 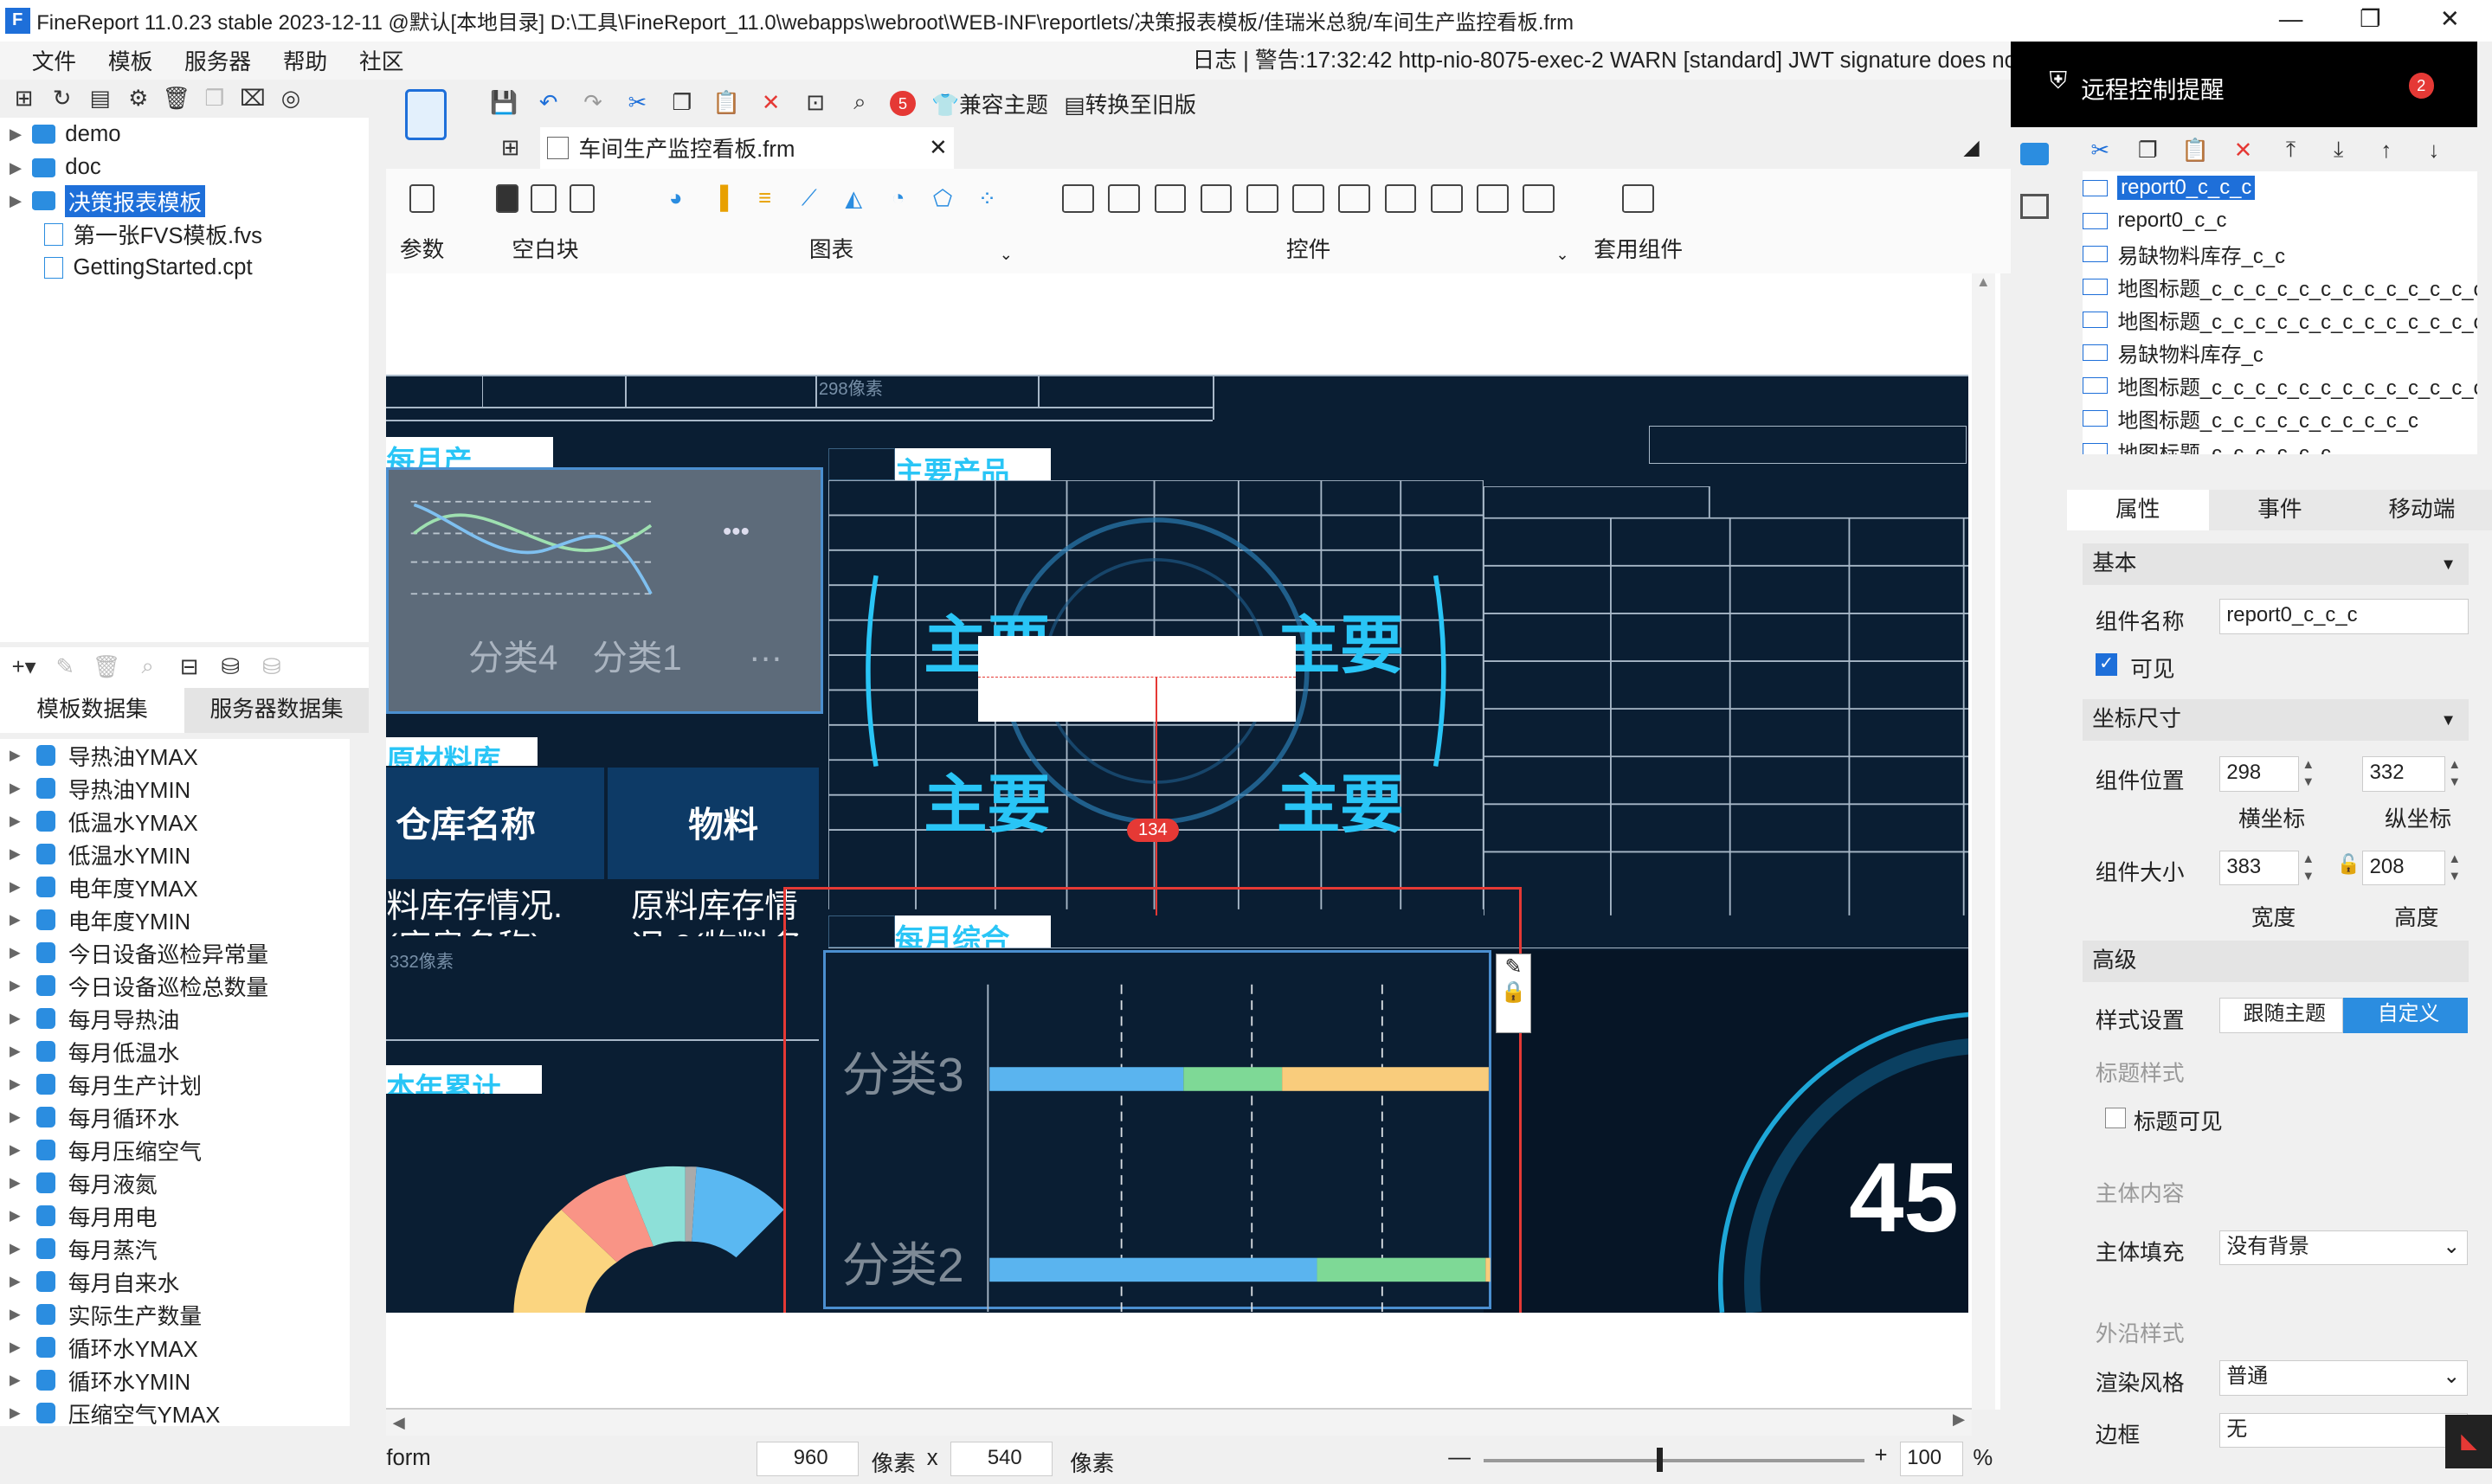 I want to click on y-stepper: ▲ ▼, so click(x=2458, y=774).